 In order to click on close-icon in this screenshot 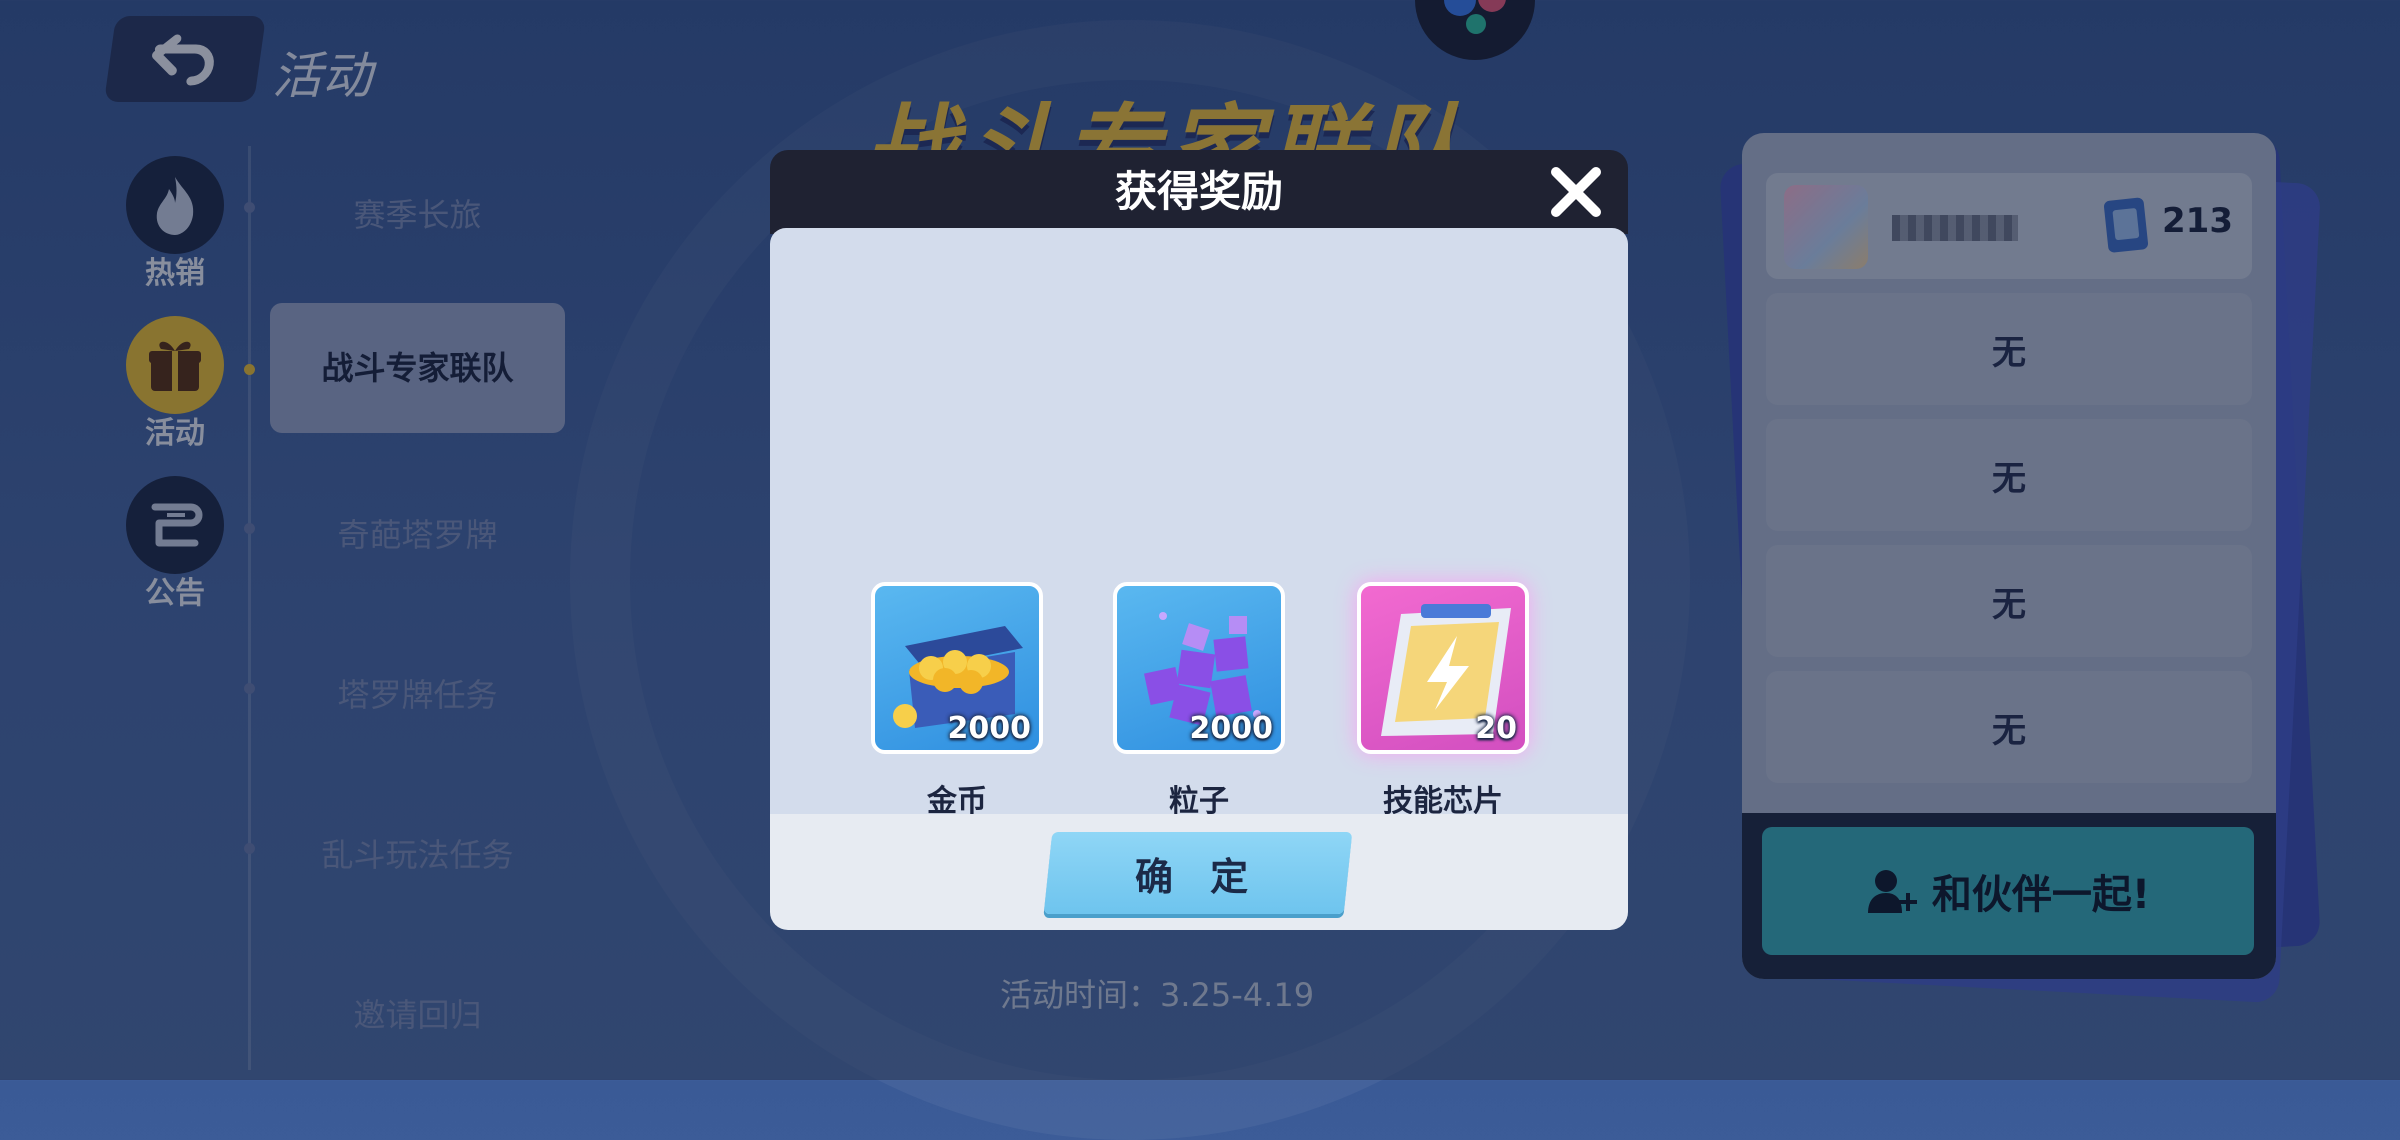, I will do `click(1576, 192)`.